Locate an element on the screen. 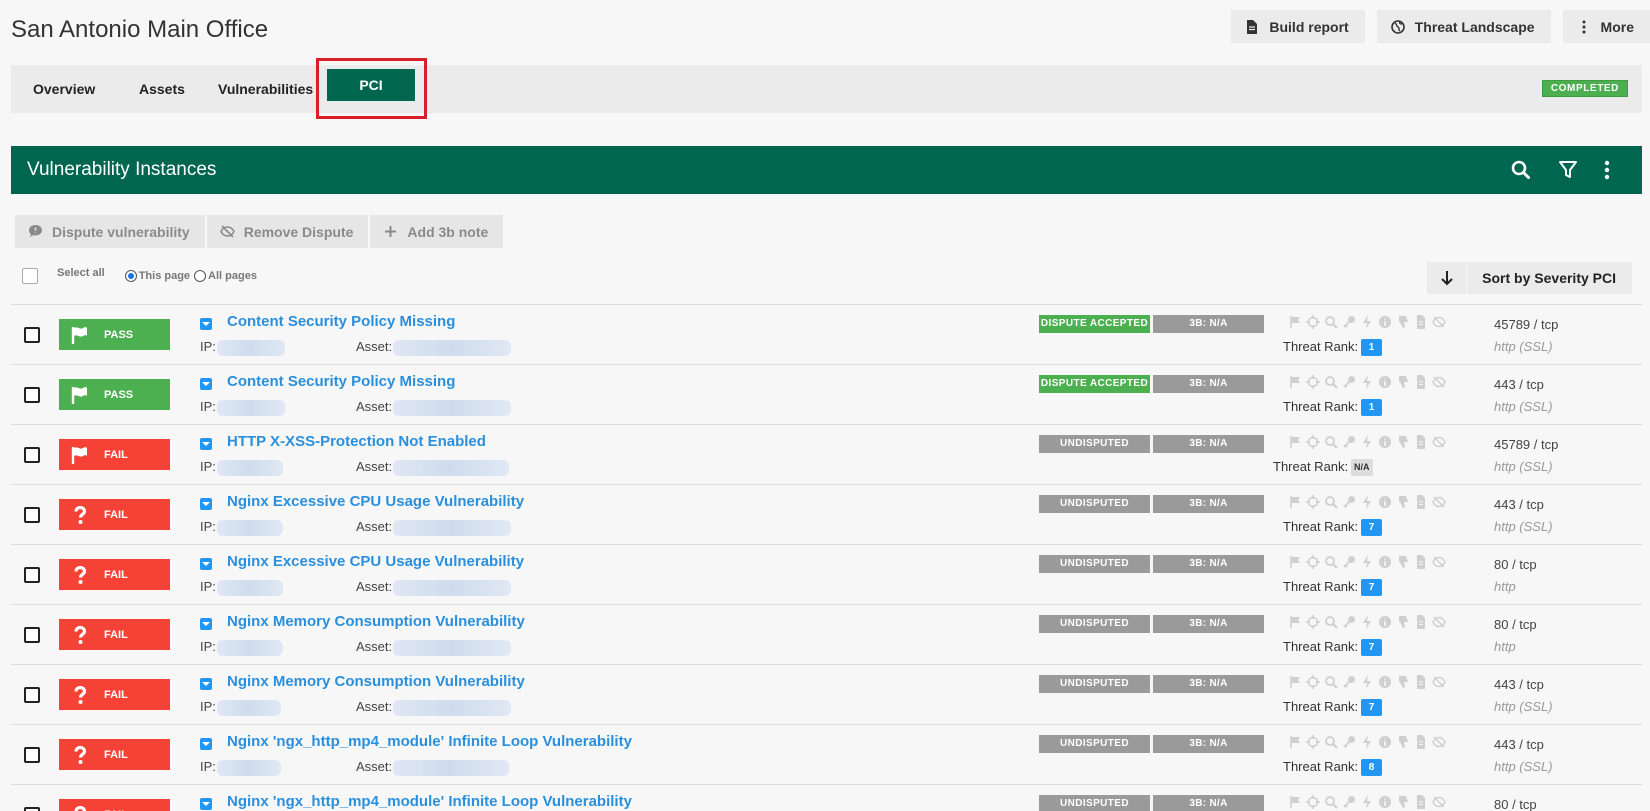 This screenshot has width=1650, height=811. all-pages-option: All pages is located at coordinates (225, 276).